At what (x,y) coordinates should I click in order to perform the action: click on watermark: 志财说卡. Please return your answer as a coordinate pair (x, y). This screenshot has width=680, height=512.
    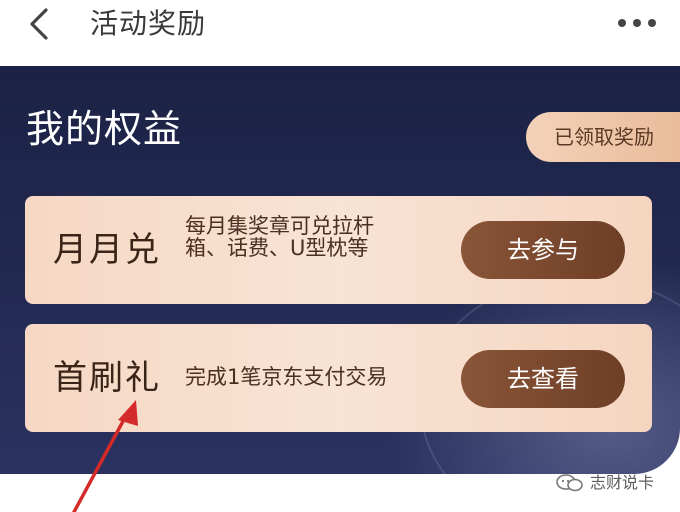
    Looking at the image, I should click on (616, 483).